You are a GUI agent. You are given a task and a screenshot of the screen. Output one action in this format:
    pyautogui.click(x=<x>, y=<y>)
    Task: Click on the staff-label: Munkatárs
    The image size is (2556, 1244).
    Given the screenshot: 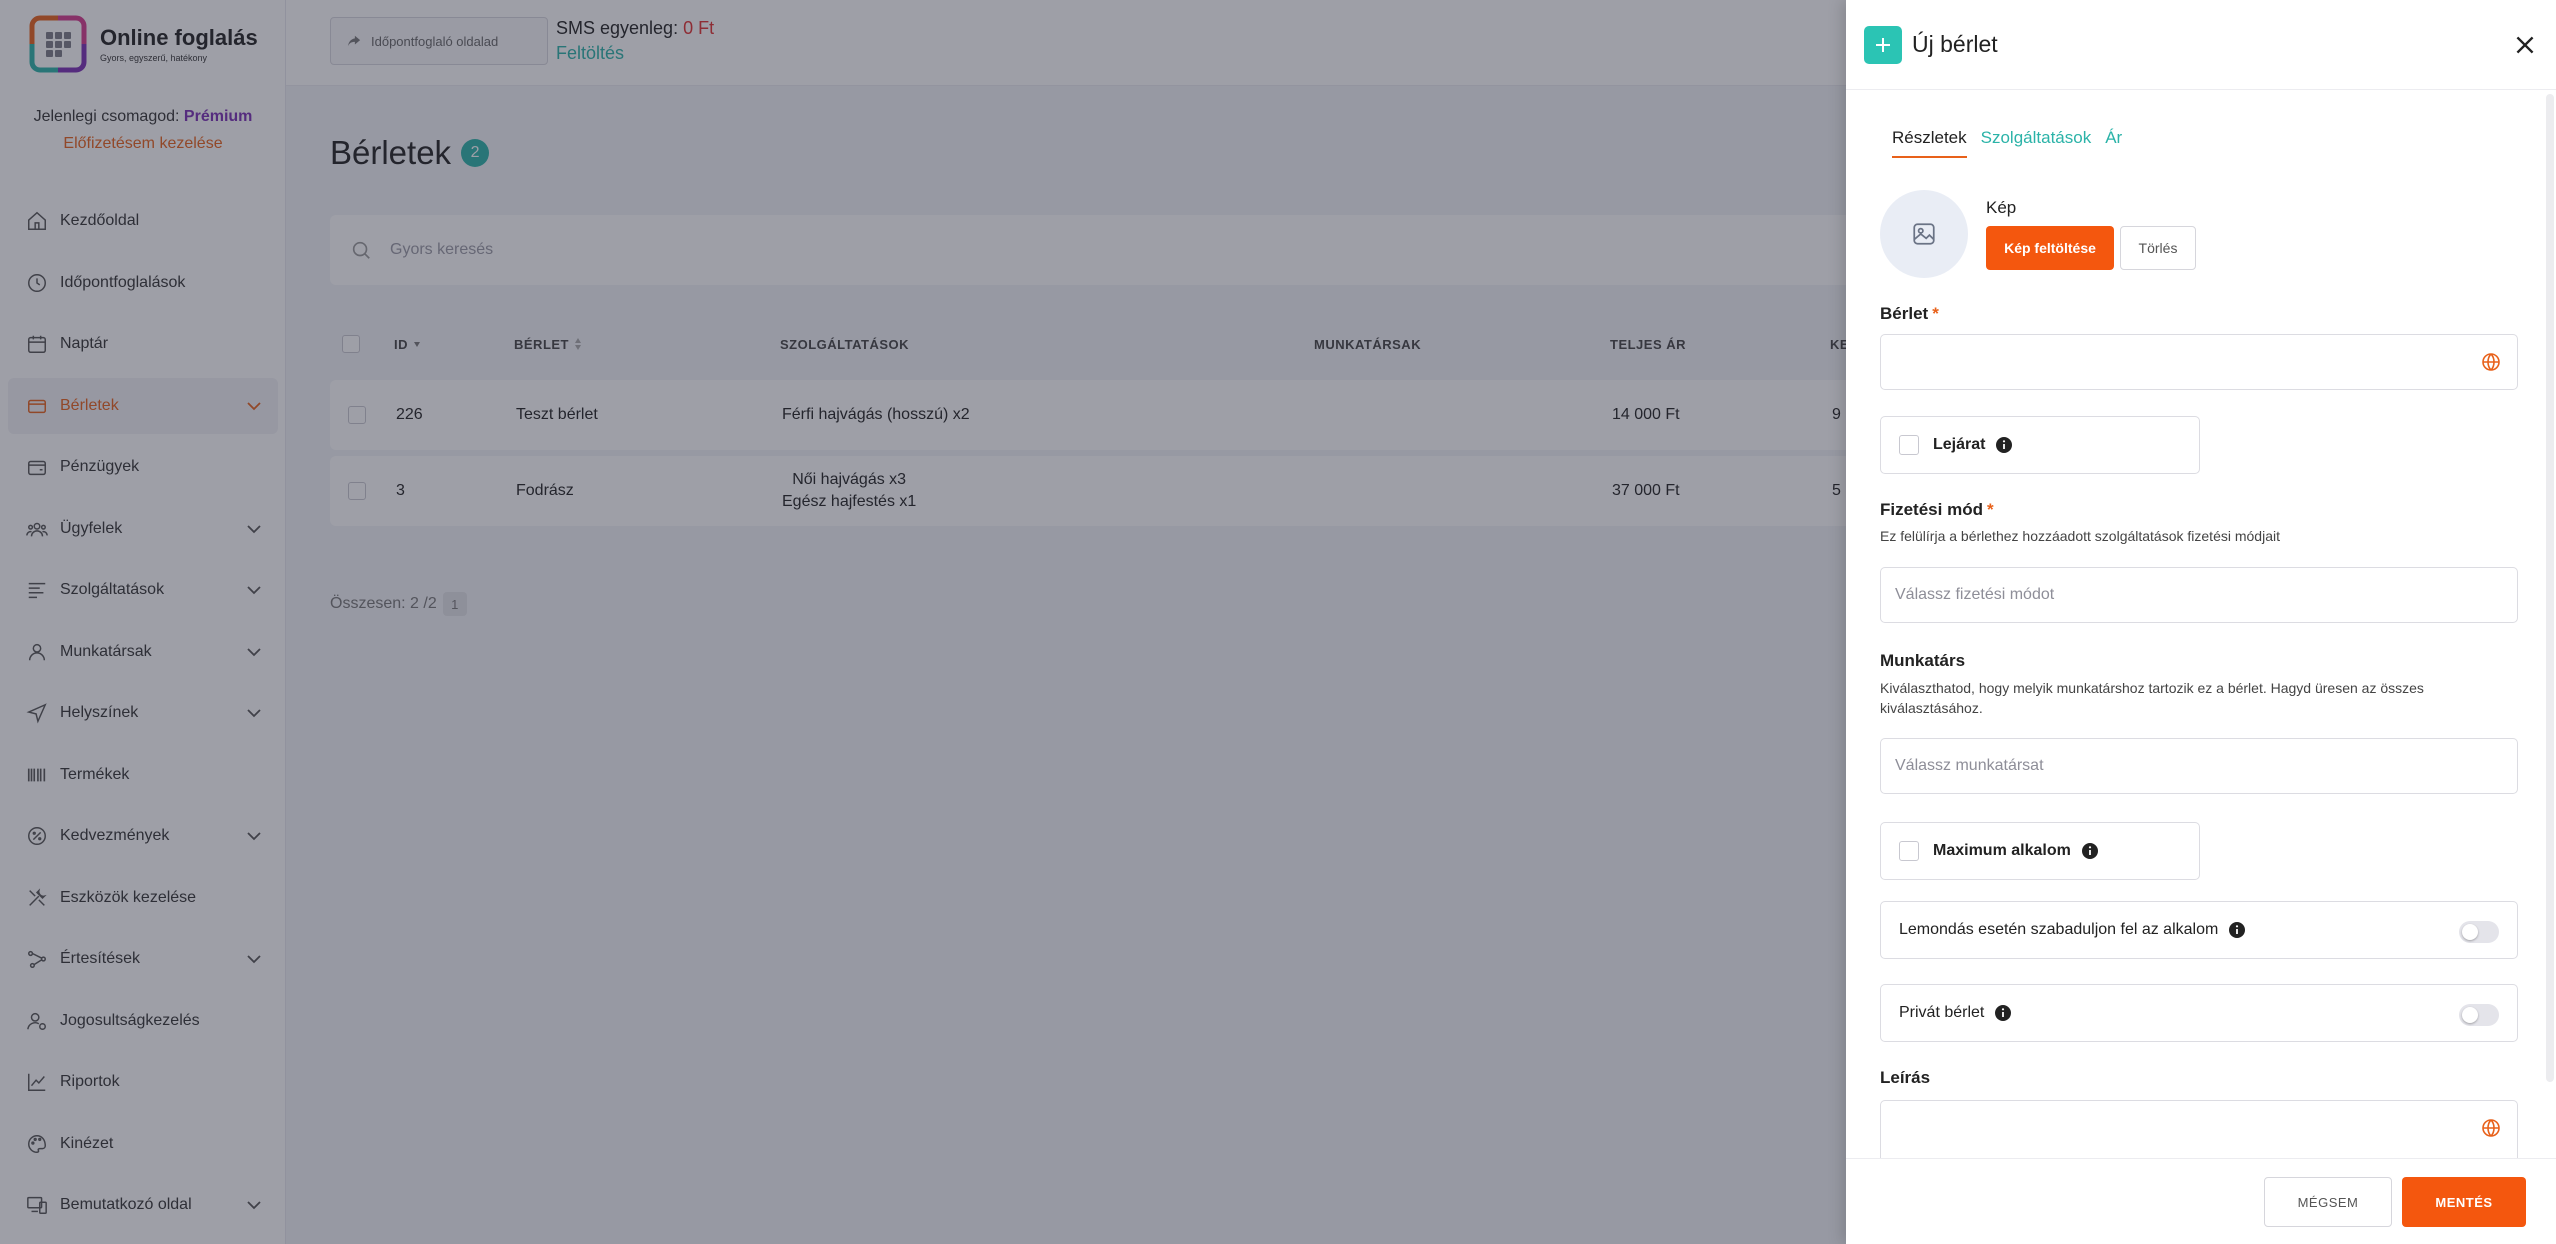 What is the action you would take?
    pyautogui.click(x=1923, y=660)
    